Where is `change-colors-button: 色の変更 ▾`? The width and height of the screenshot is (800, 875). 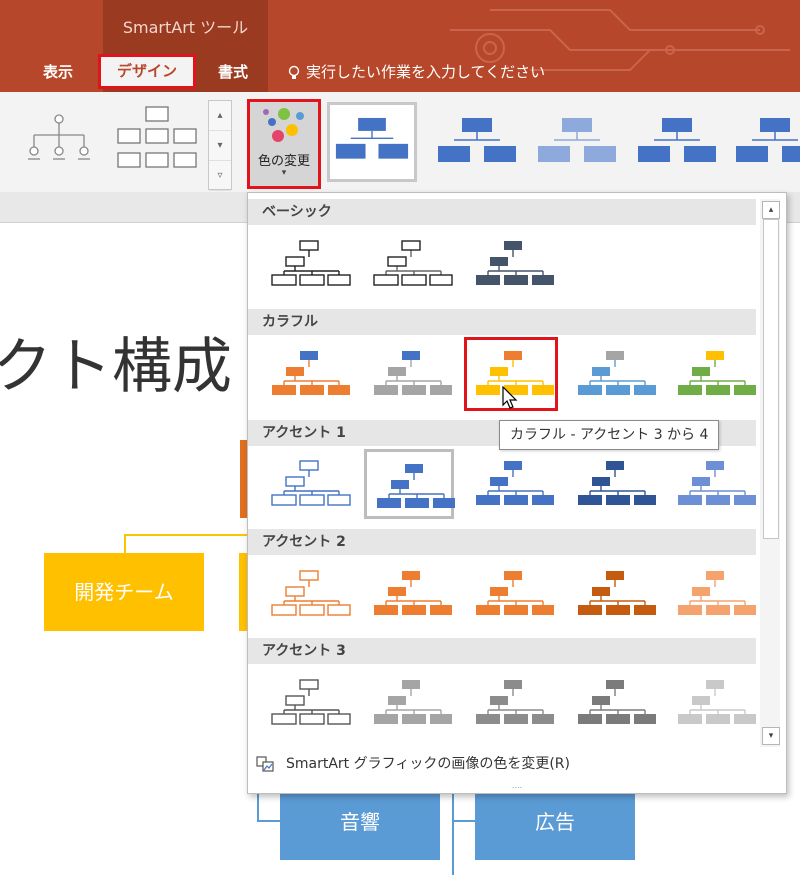
change-colors-button: 色の変更 ▾ is located at coordinates (284, 144).